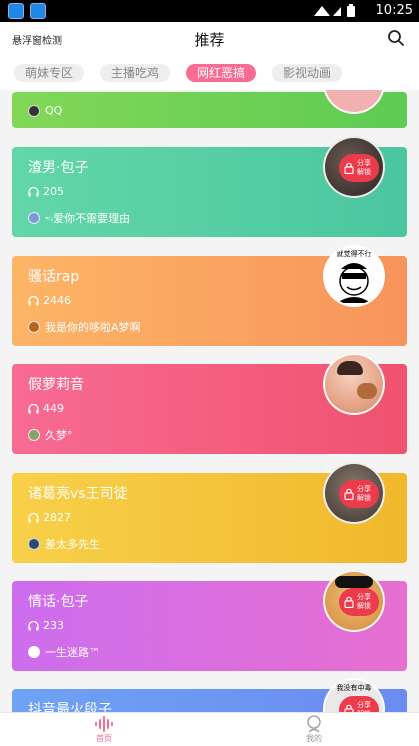  Describe the element at coordinates (354, 695) in the screenshot. I see `card-avatar: 我没有中毒 分享解锁` at that location.